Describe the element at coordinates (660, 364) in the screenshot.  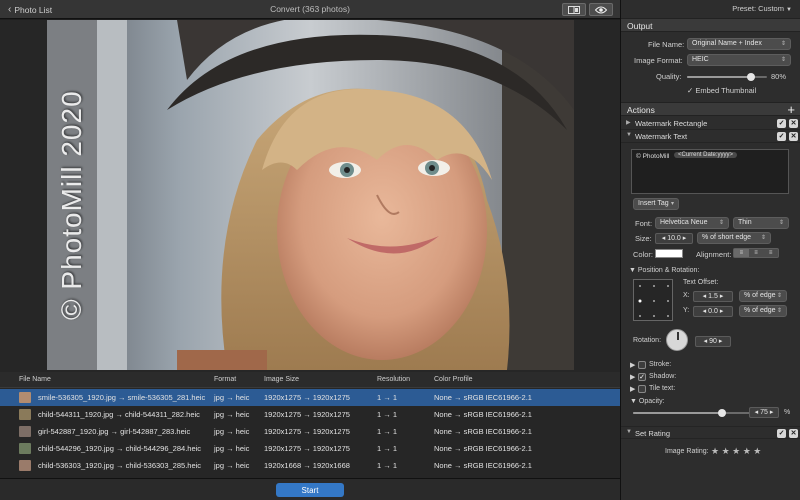
I see `stroke-label: Stroke:` at that location.